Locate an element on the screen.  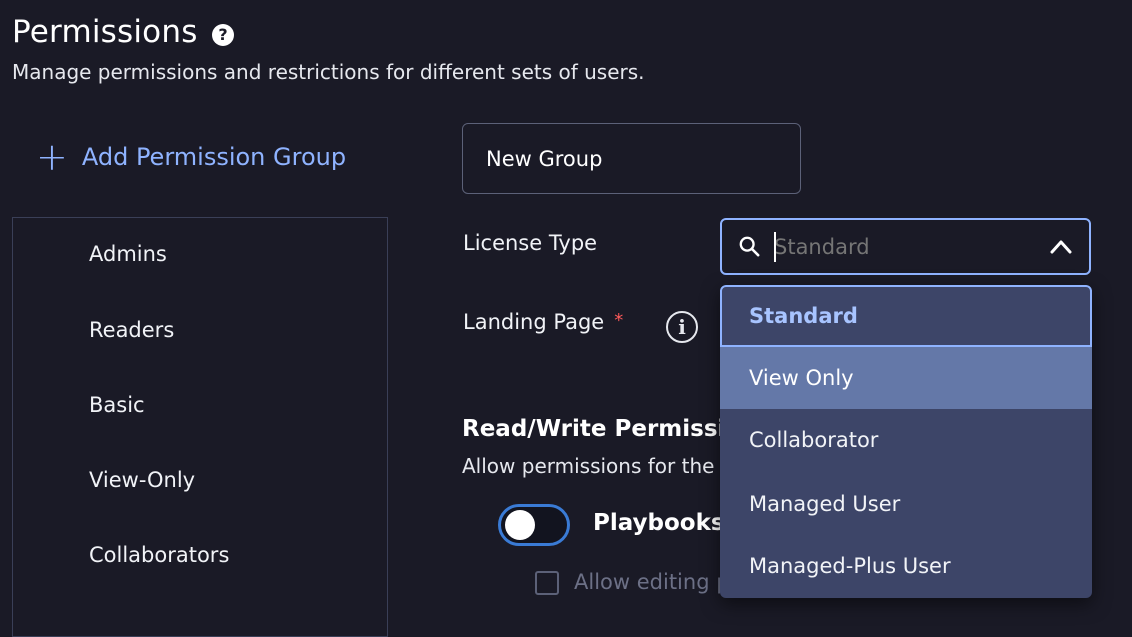
read-write-permissions-title: Read/Write Permissions is located at coordinates (591, 429).